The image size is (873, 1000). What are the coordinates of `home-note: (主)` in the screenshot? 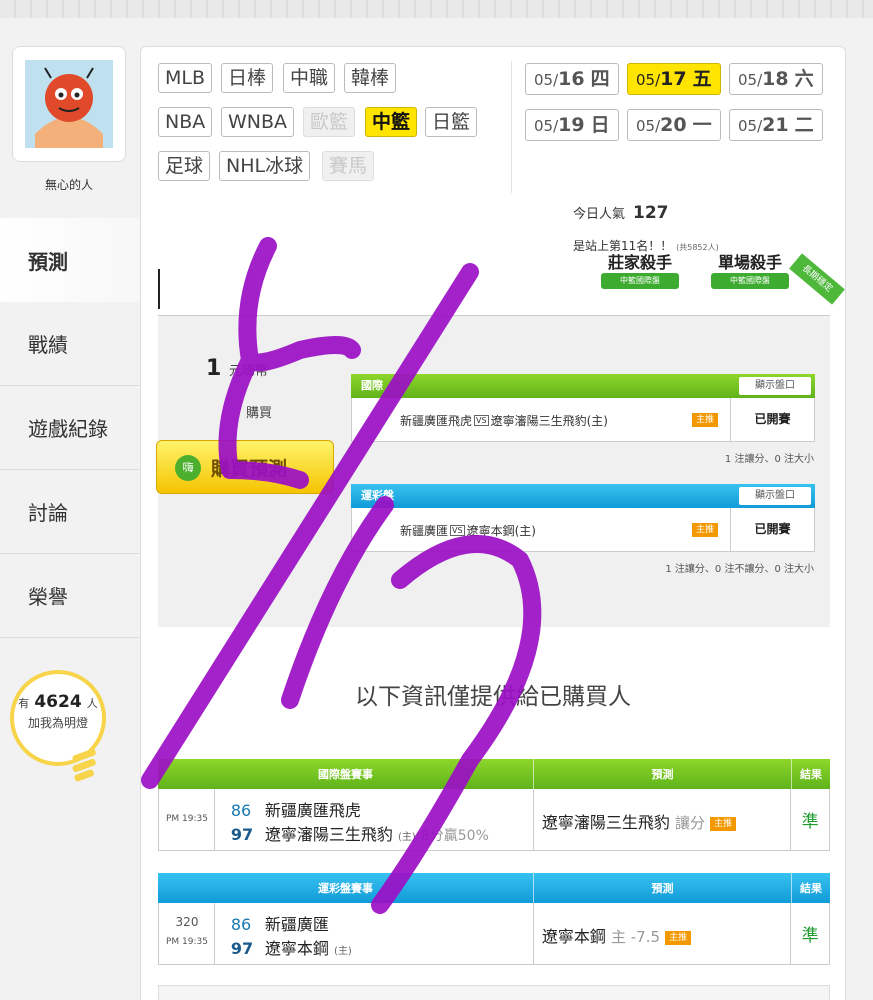 It's located at (342, 951).